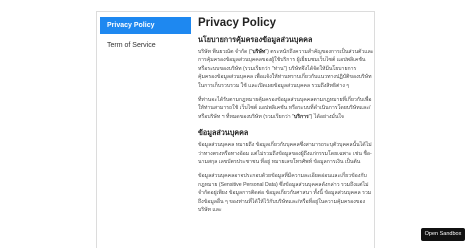  What do you see at coordinates (145, 35) in the screenshot?
I see `sidebar-nav: Privacy Policy Term of Service` at bounding box center [145, 35].